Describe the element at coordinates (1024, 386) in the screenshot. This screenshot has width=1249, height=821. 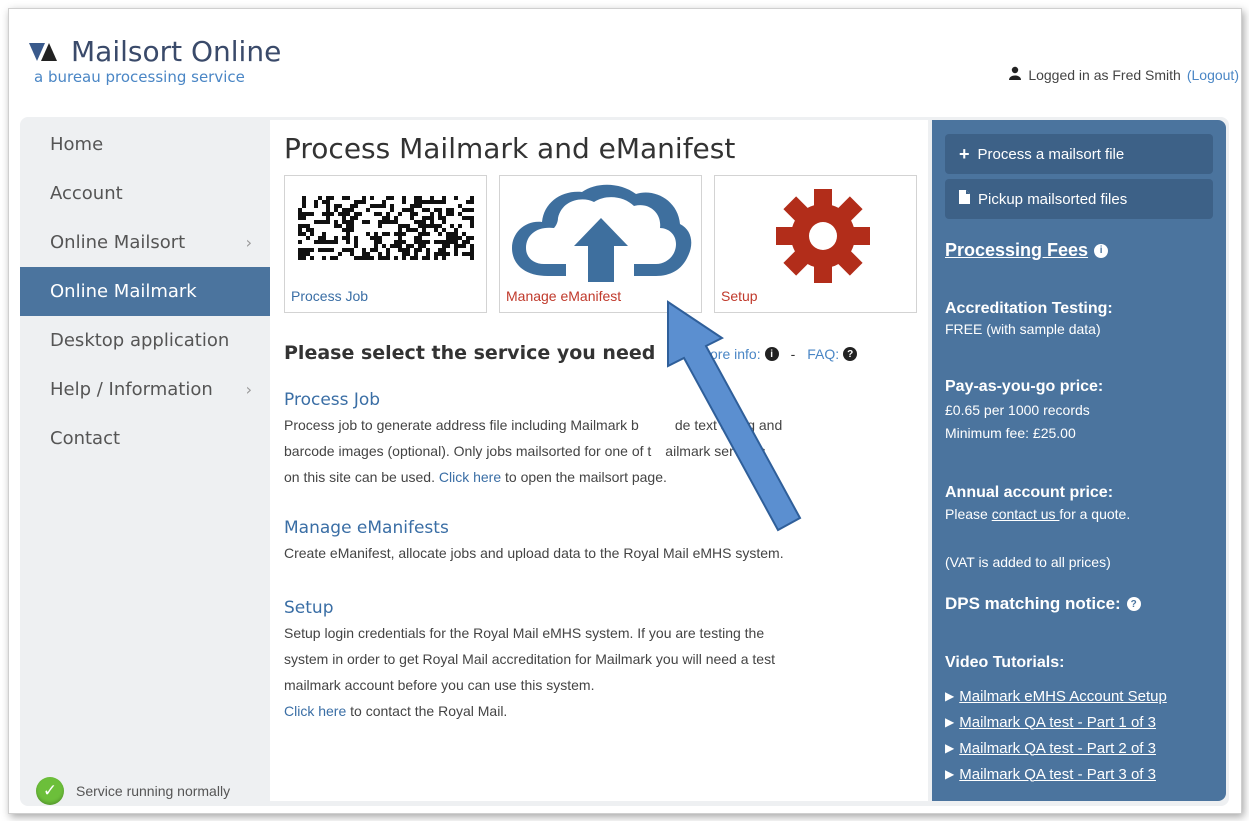
I see `payg-heading: Pay-as-you-go price:` at that location.